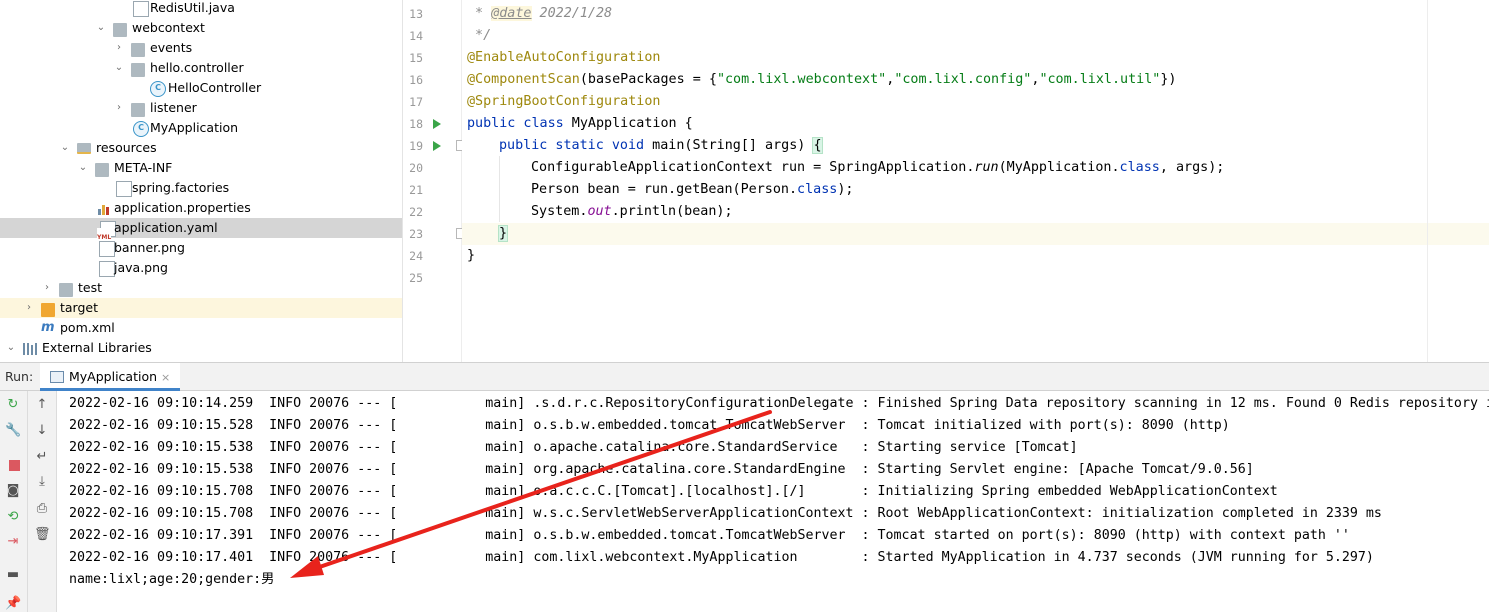 The image size is (1489, 612). What do you see at coordinates (201, 233) in the screenshot?
I see `tree-item-selected: application.yaml` at bounding box center [201, 233].